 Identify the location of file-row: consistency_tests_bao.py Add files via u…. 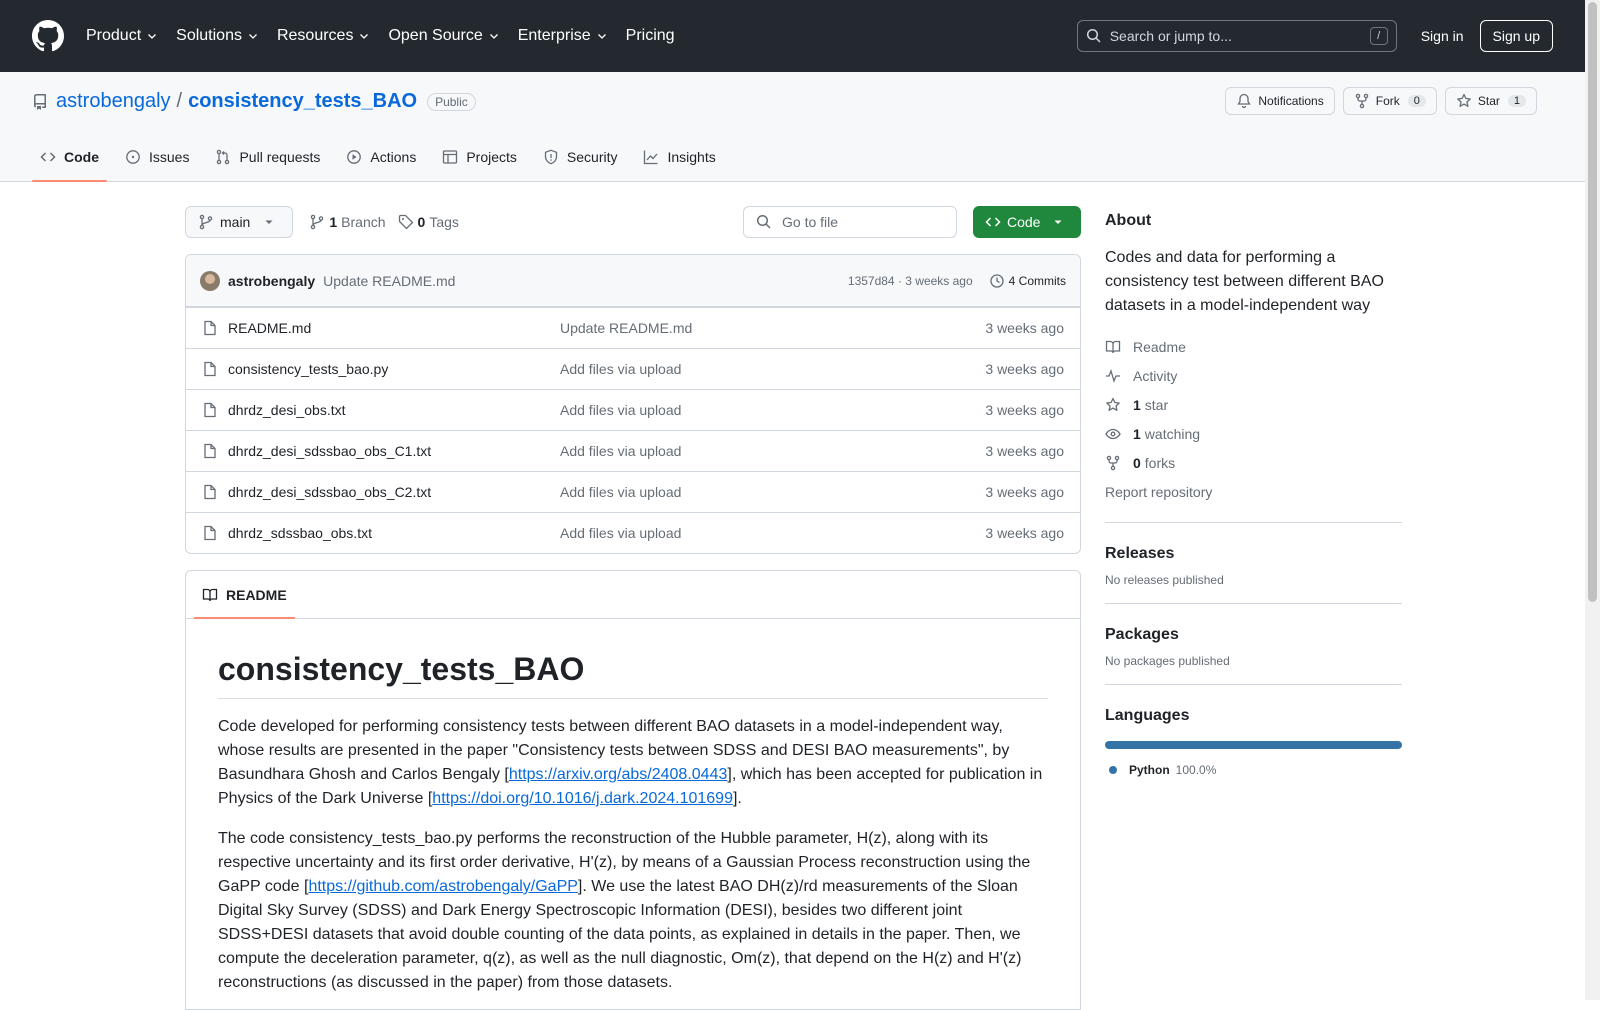
(633, 368).